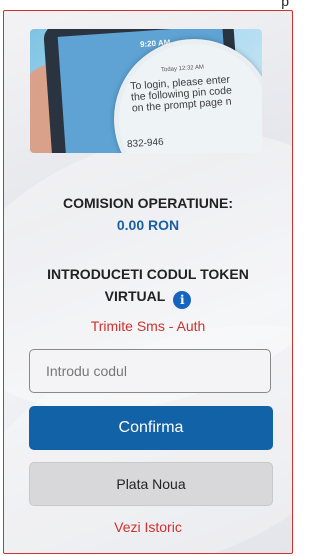 This screenshot has height=556, width=320. Describe the element at coordinates (148, 5) in the screenshot. I see `top-strip: p` at that location.